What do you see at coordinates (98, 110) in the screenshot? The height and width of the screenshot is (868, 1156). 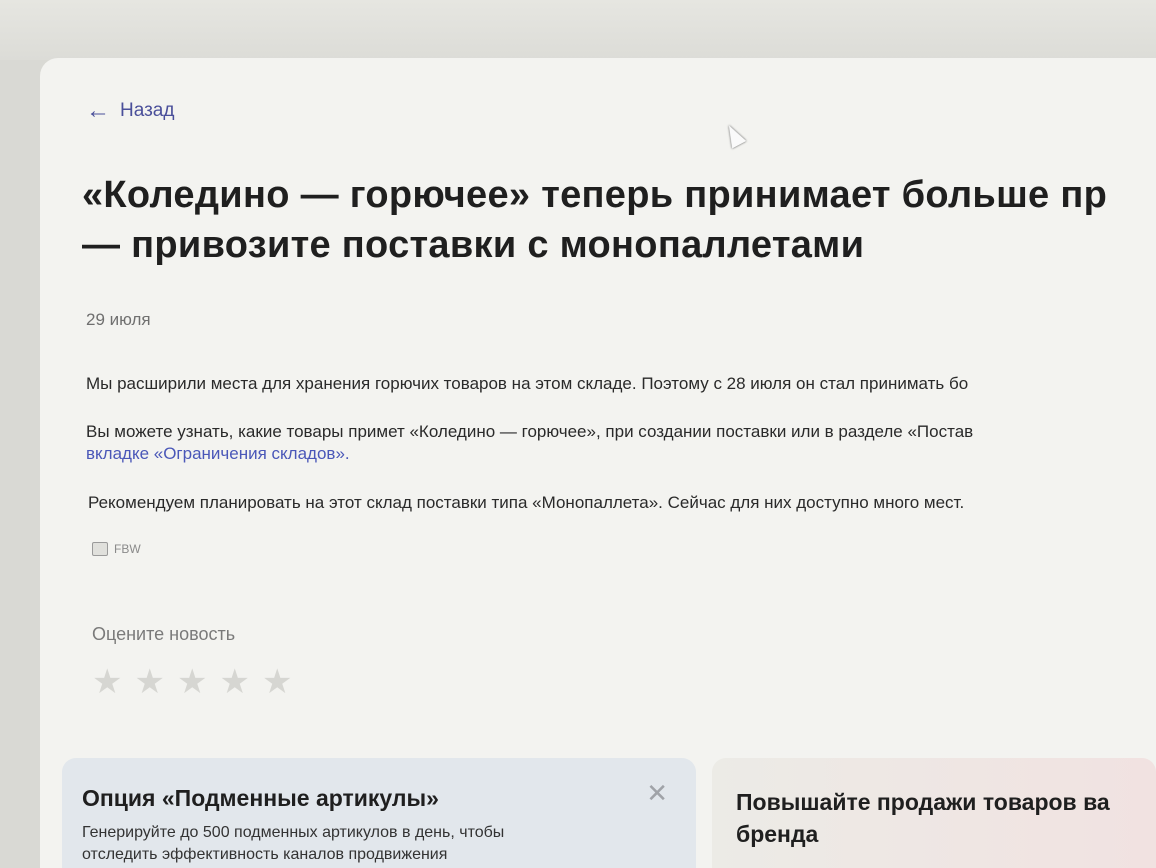 I see `arrow-left-icon: ←` at bounding box center [98, 110].